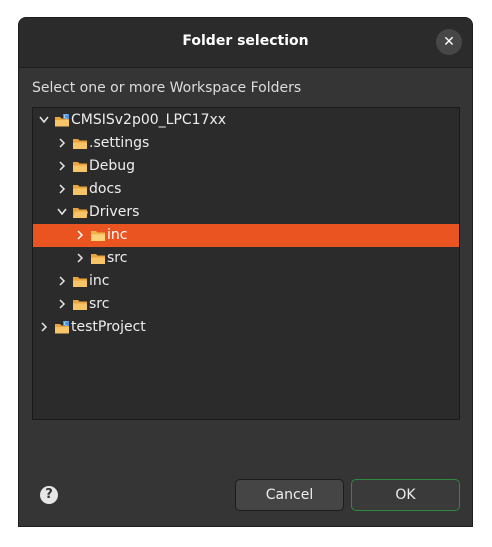 The height and width of the screenshot is (547, 492). What do you see at coordinates (246, 304) in the screenshot?
I see `tree-item-src: src` at bounding box center [246, 304].